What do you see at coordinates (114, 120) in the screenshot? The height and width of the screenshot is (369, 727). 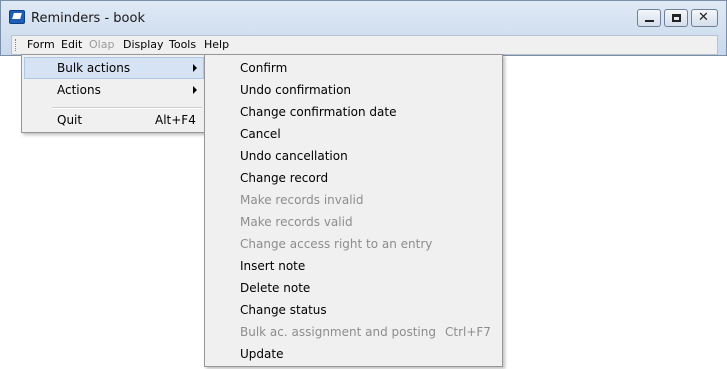 I see `menu-item-quit: Quit Alt+F4` at bounding box center [114, 120].